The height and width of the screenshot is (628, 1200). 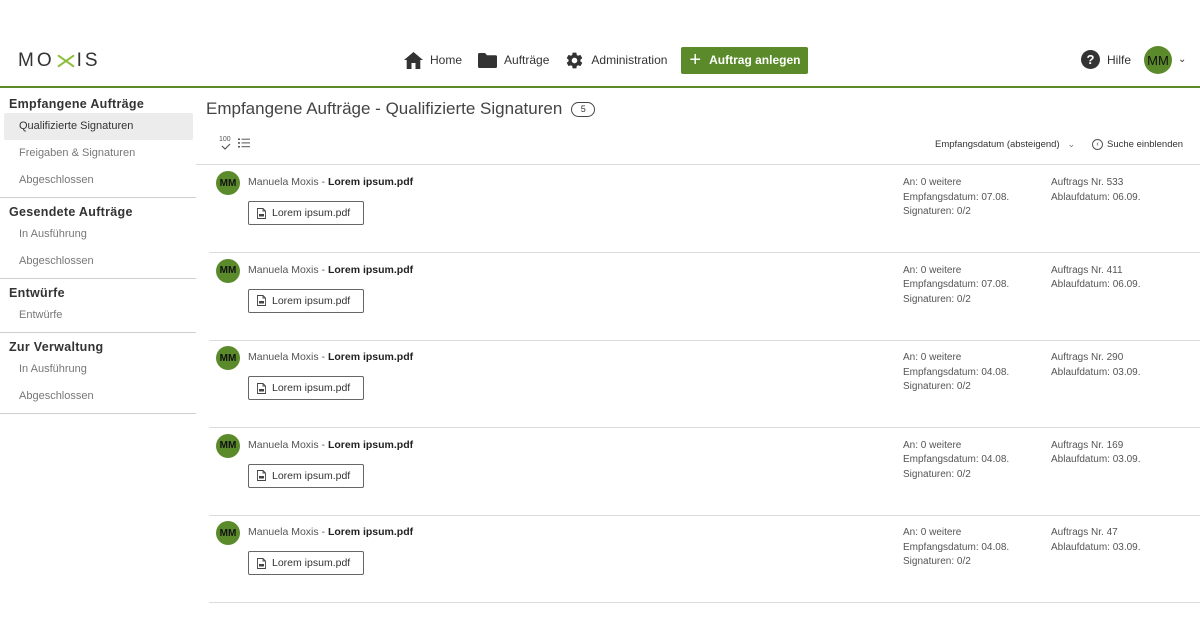 I want to click on create-order-label: Auftrag anlegen, so click(x=755, y=60).